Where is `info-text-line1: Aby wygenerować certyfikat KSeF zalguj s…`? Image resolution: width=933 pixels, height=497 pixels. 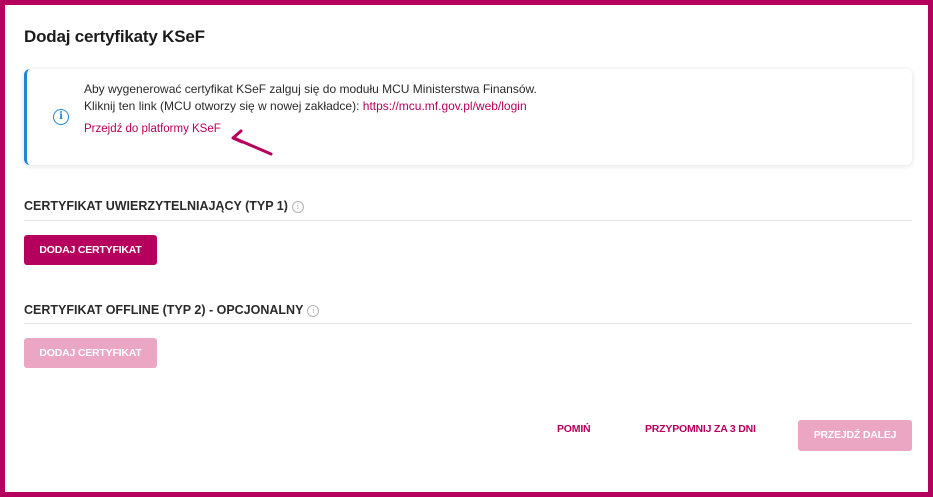
info-text-line1: Aby wygenerować certyfikat KSeF zalguj s… is located at coordinates (310, 89).